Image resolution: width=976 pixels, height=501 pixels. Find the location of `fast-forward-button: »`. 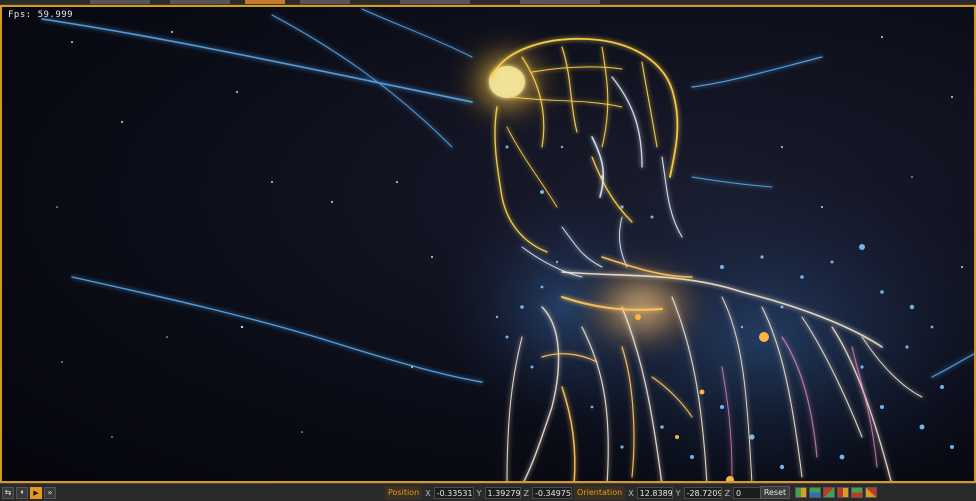

fast-forward-button: » is located at coordinates (50, 492).